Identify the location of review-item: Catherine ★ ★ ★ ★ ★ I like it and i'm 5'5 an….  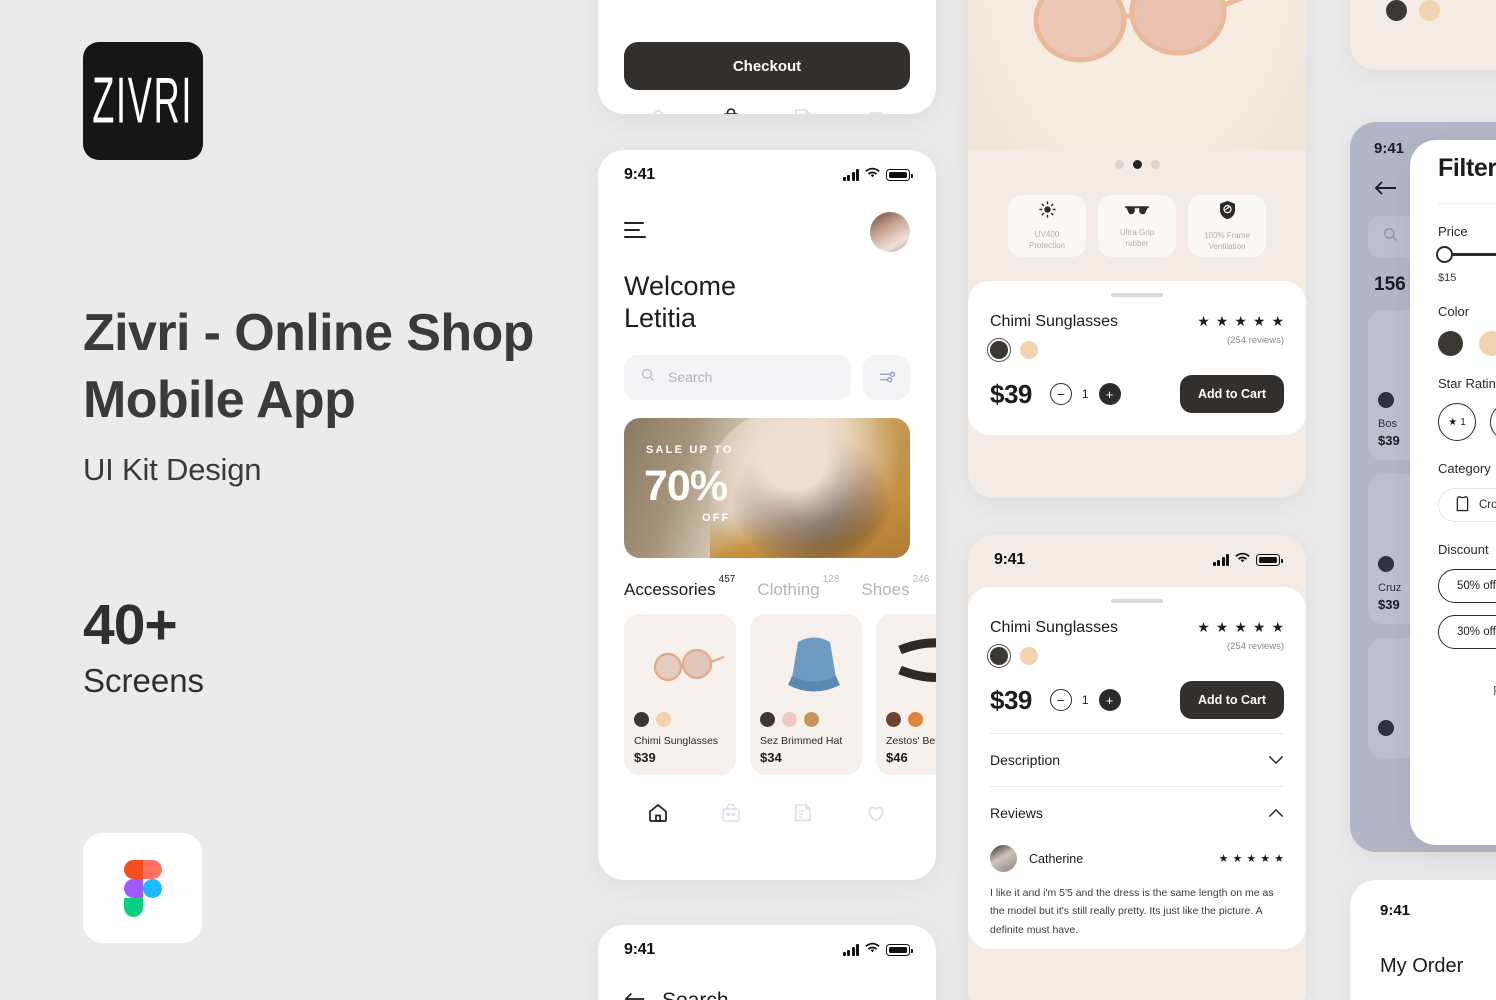
(1137, 889).